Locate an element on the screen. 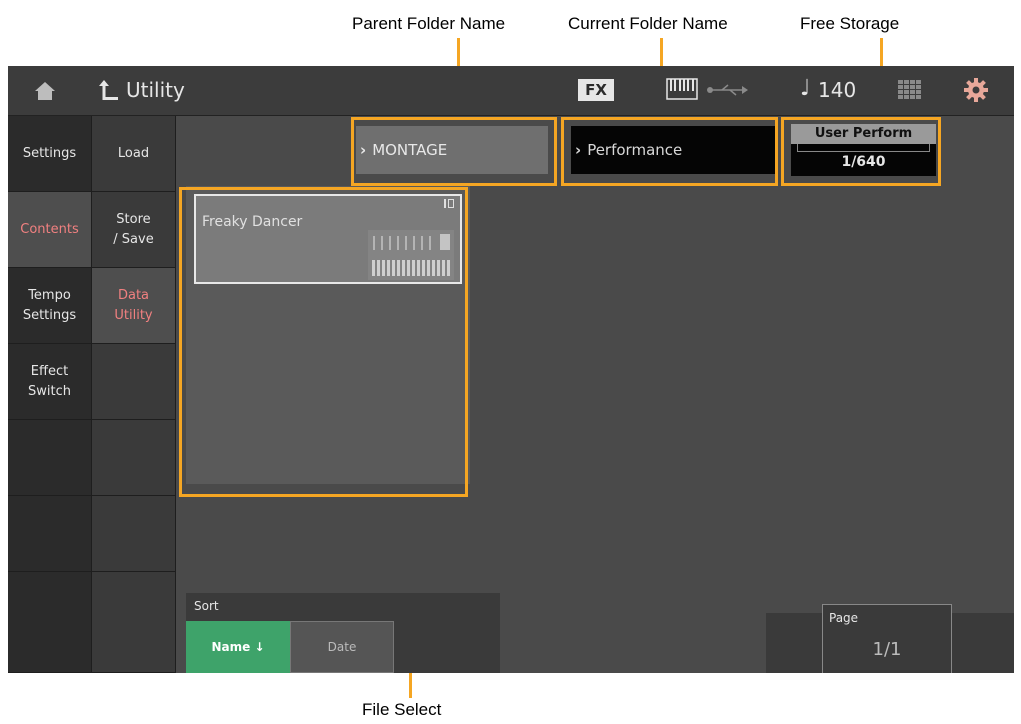 Image resolution: width=1021 pixels, height=724 pixels. nav-contents: Contents is located at coordinates (50, 230).